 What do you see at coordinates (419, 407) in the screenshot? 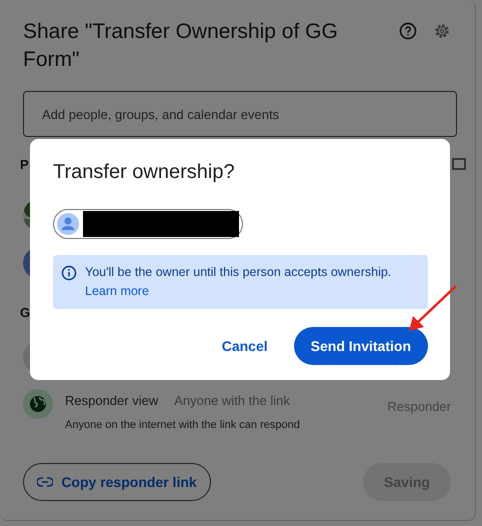
I see `role-label: Responder` at bounding box center [419, 407].